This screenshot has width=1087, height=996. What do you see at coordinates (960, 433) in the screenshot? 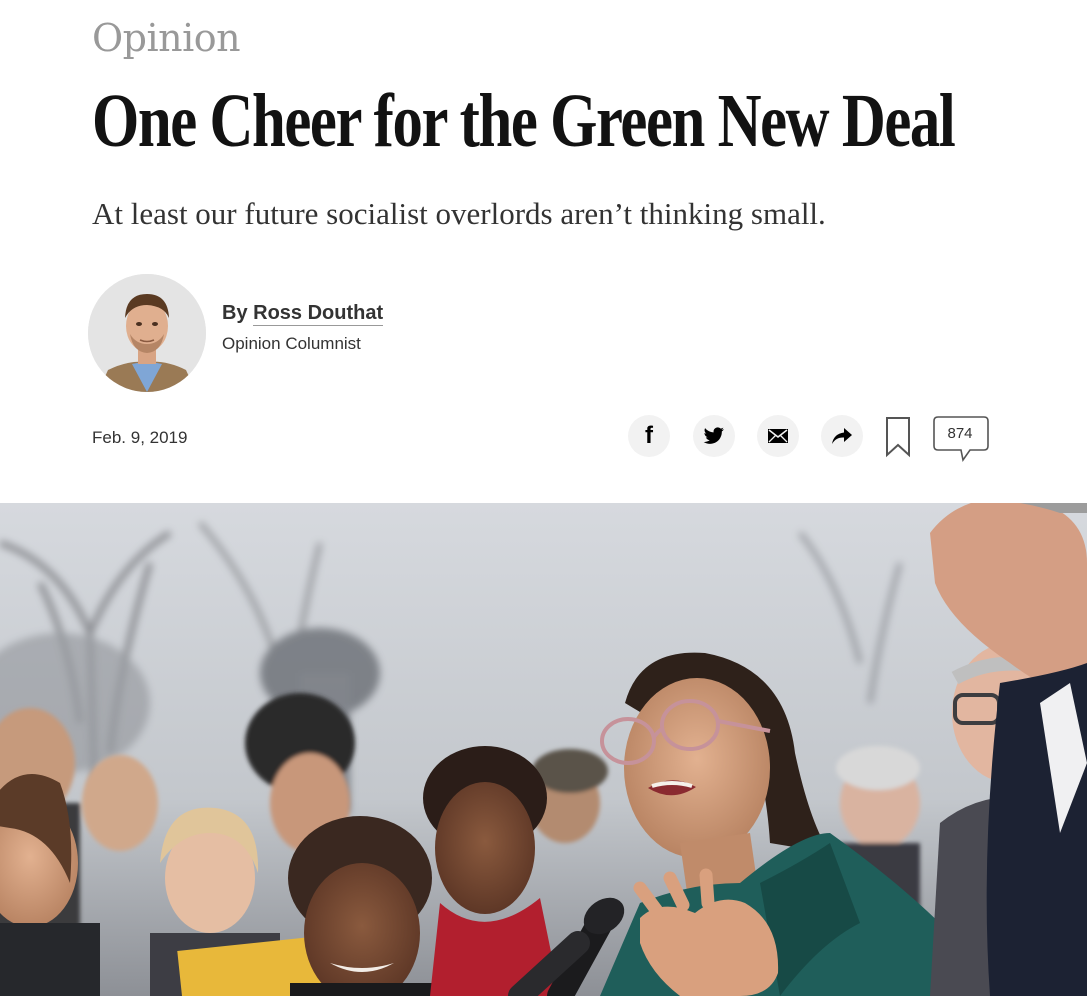
I see `comment-count: 874` at bounding box center [960, 433].